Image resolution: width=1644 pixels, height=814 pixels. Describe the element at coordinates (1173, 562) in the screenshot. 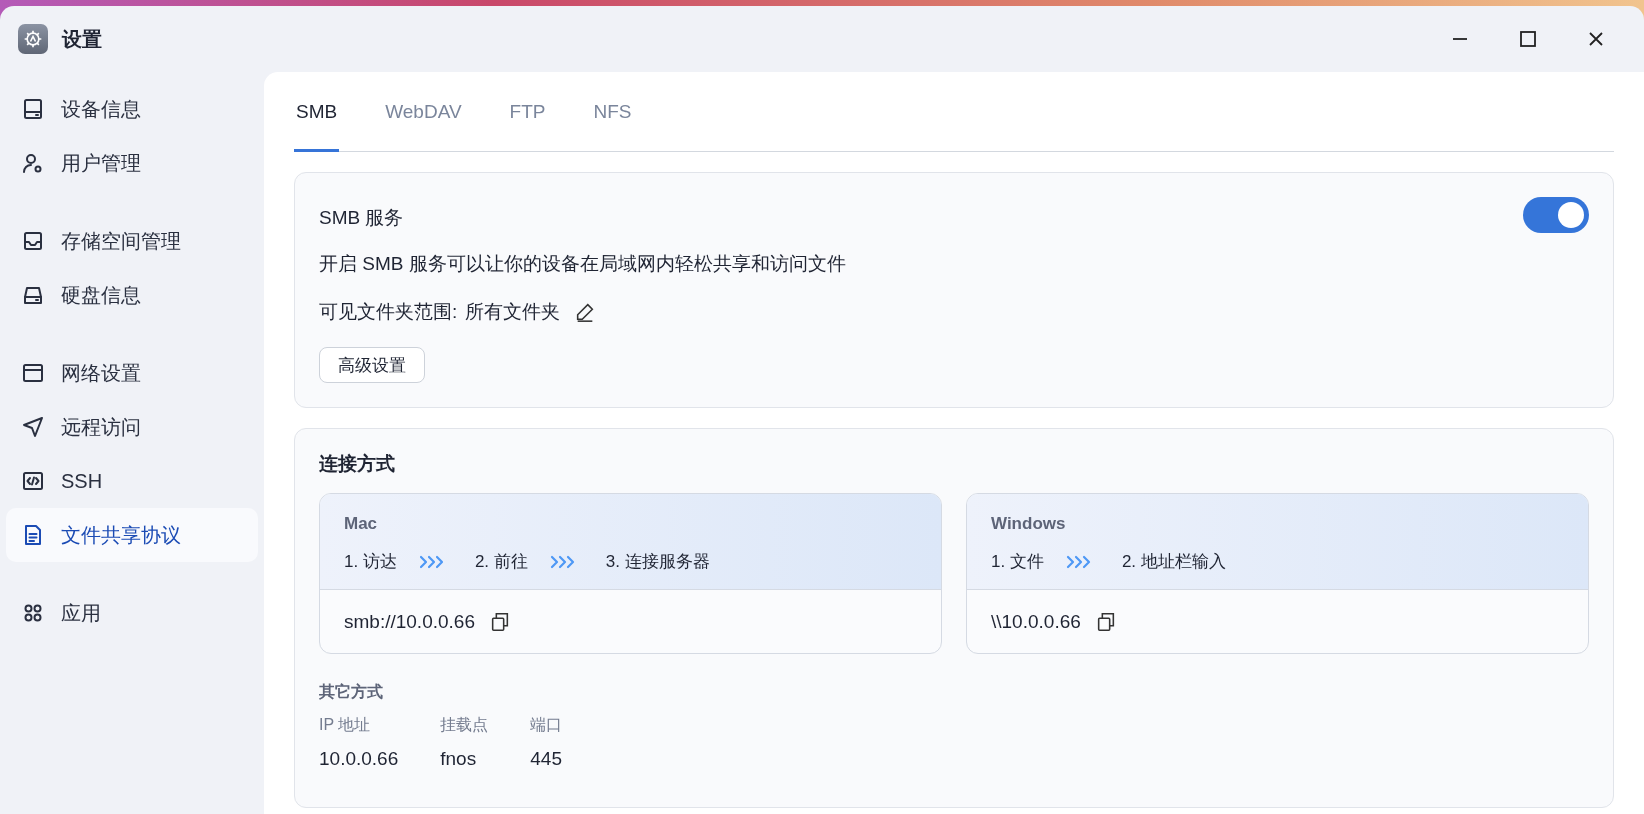

I see `step-label: 2. 地址栏输入` at that location.